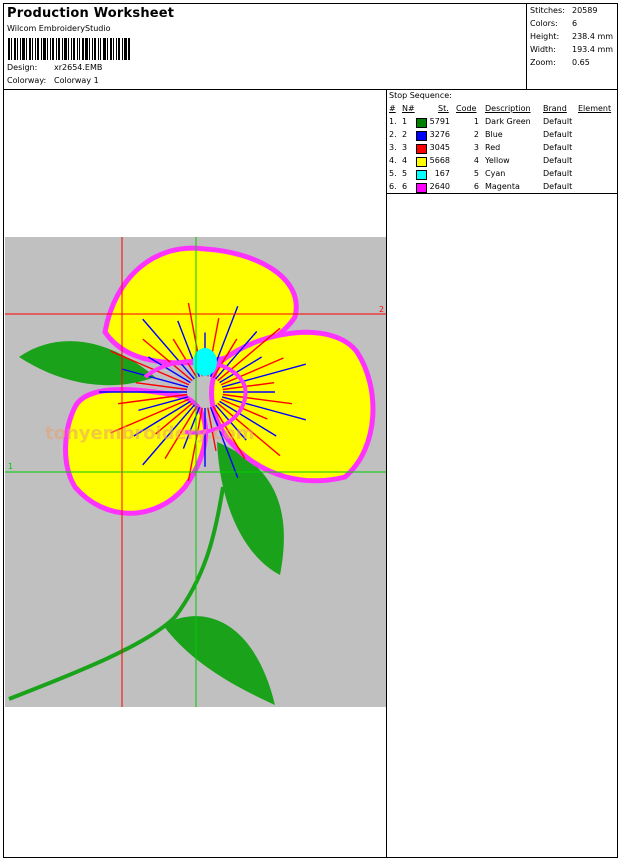 The height and width of the screenshot is (861, 620). What do you see at coordinates (476, 134) in the screenshot?
I see `row-code: 2` at bounding box center [476, 134].